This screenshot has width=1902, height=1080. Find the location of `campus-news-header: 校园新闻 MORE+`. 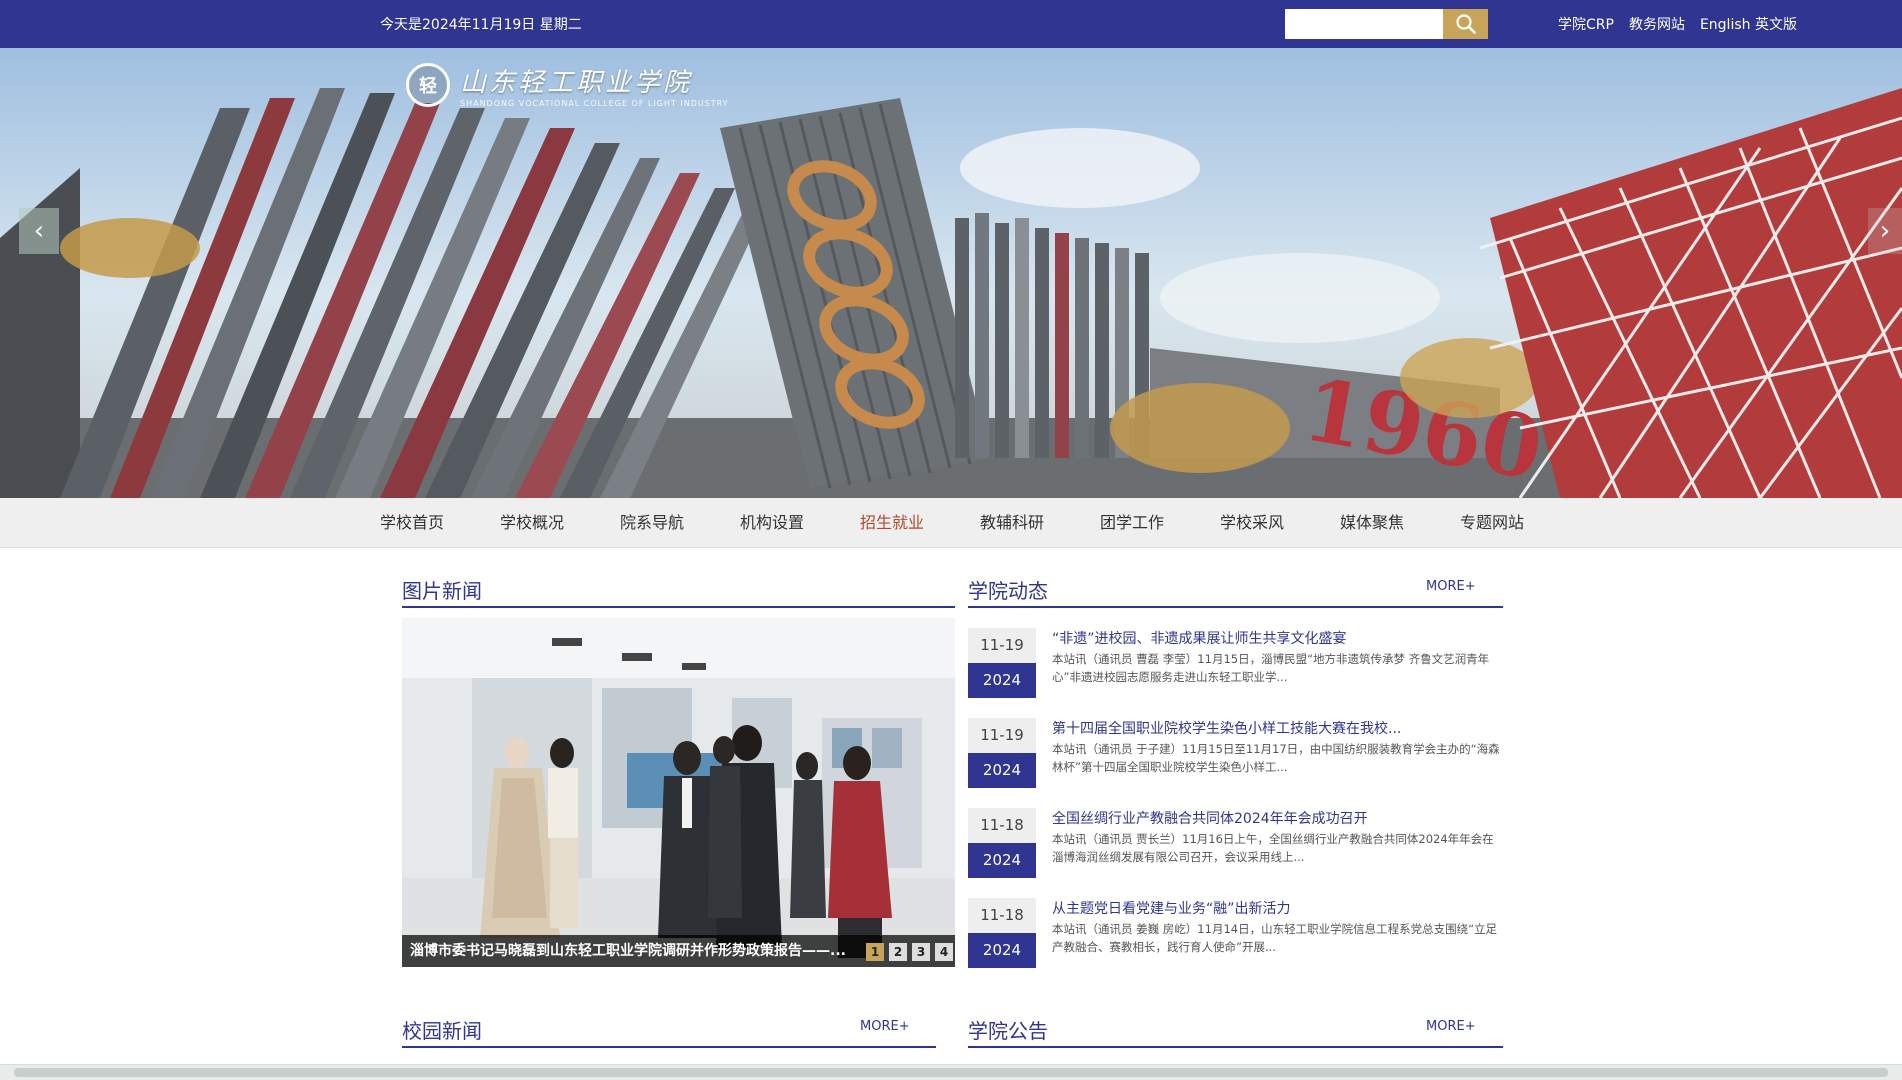

campus-news-header: 校园新闻 MORE+ is located at coordinates (669, 1028).